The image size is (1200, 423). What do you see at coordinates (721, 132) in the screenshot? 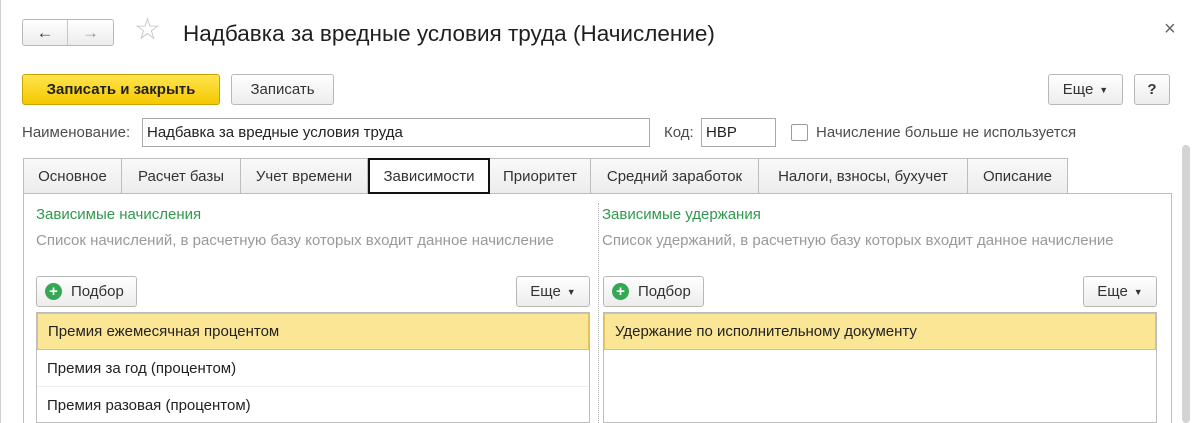
I see `code-value: НВР` at bounding box center [721, 132].